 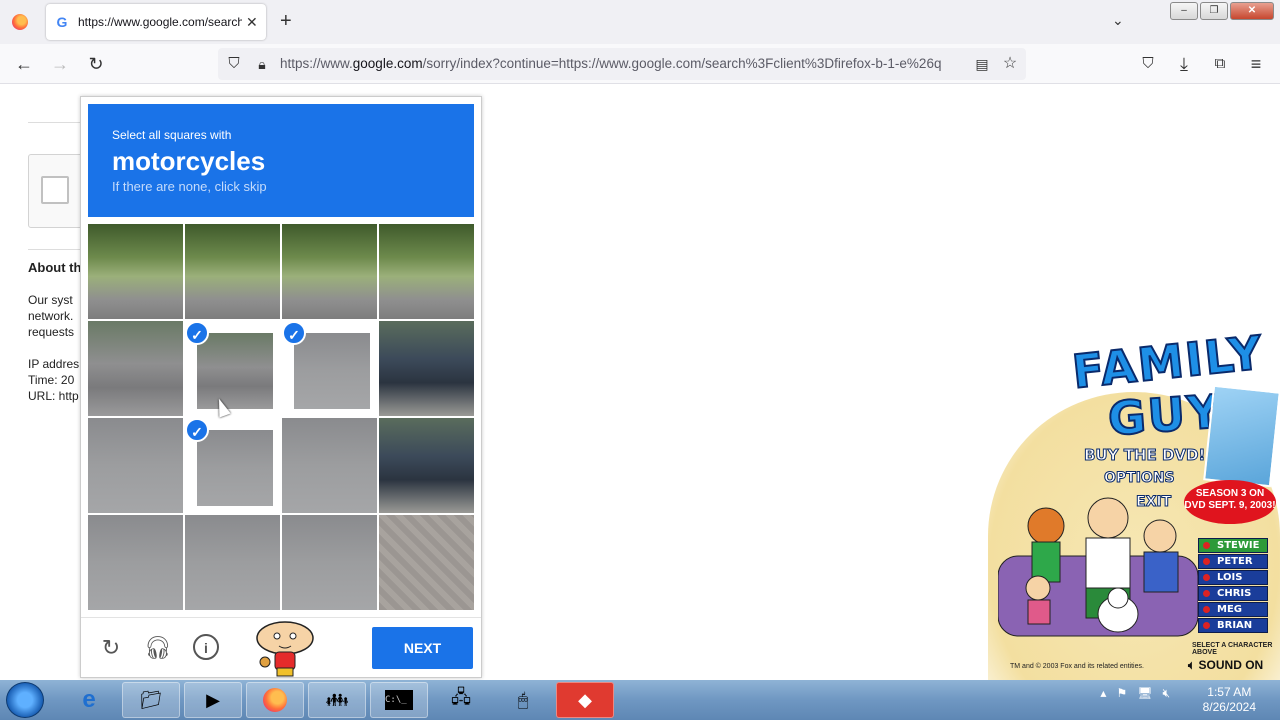 I want to click on firefox-logo-icon, so click(x=20, y=22).